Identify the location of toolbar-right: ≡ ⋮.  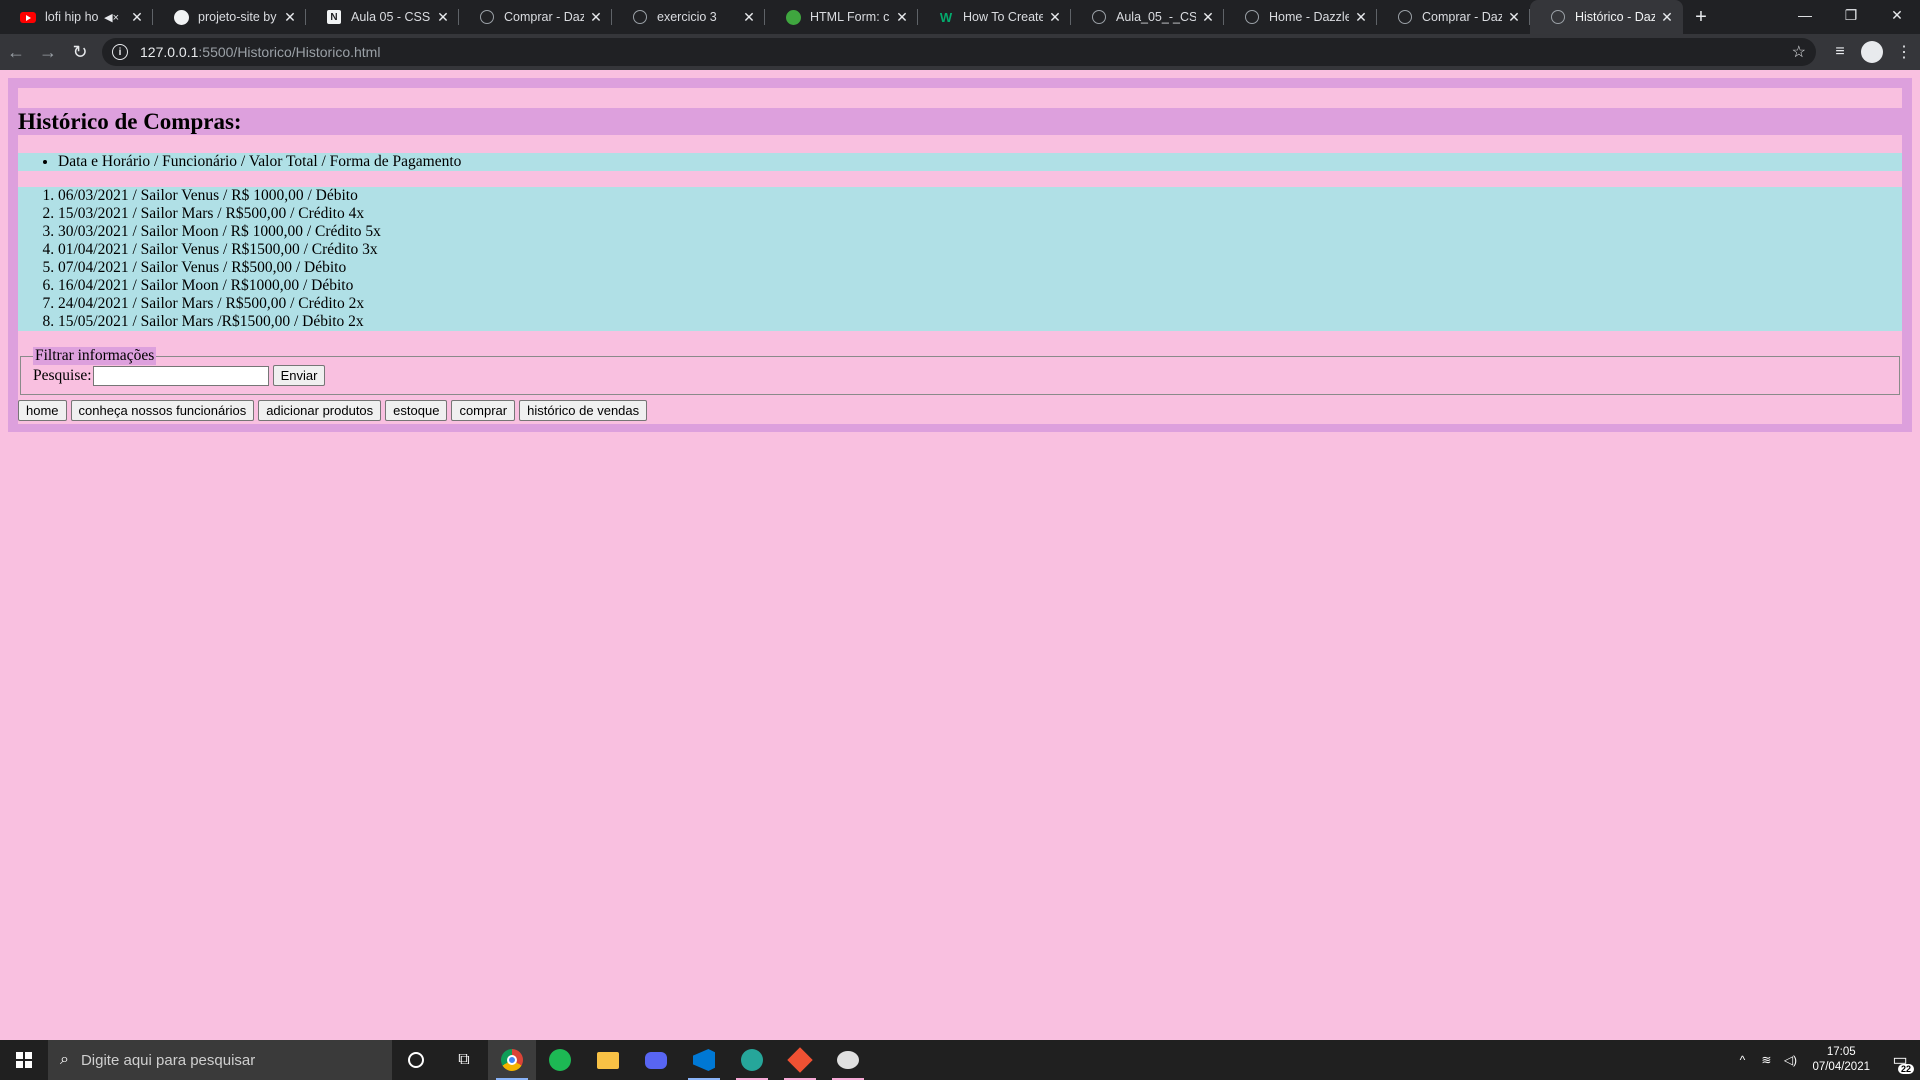
(1872, 52).